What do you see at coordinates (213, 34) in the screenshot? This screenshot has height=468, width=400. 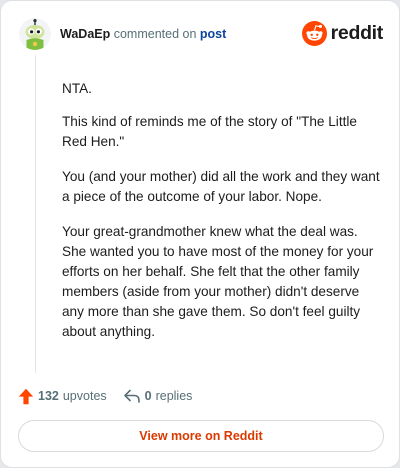 I see `post-link: post` at bounding box center [213, 34].